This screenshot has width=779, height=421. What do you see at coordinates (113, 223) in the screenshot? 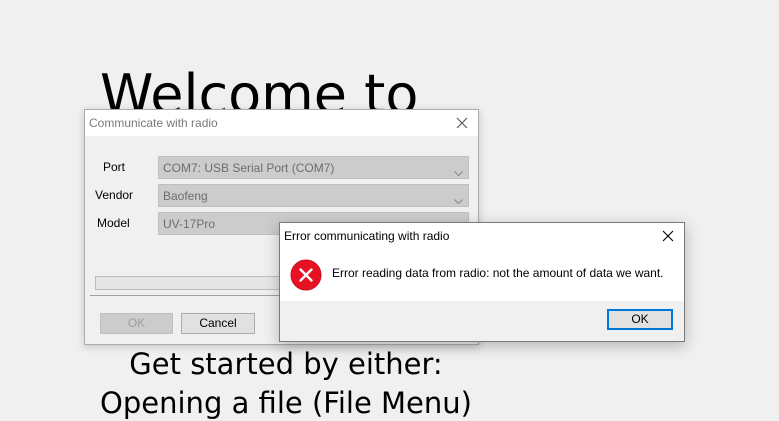
I see `model-label: Model` at bounding box center [113, 223].